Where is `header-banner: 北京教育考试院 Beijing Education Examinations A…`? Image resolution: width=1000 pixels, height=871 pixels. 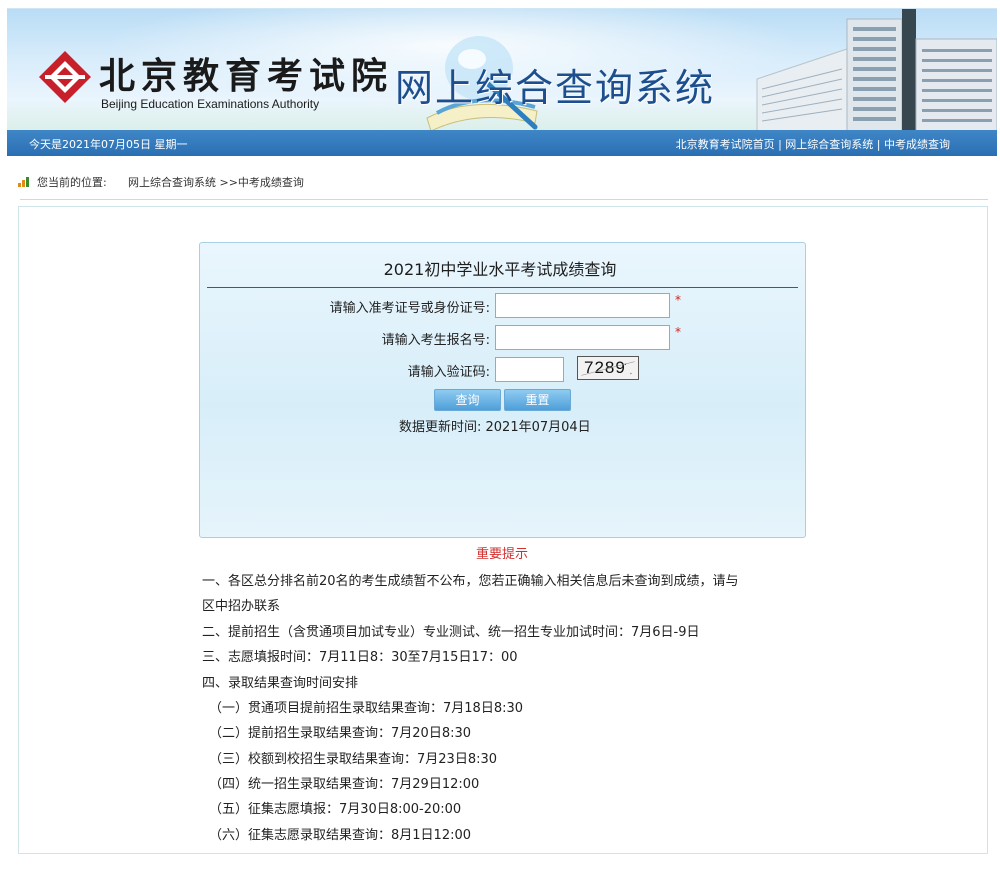
header-banner: 北京教育考试院 Beijing Education Examinations A… is located at coordinates (502, 69).